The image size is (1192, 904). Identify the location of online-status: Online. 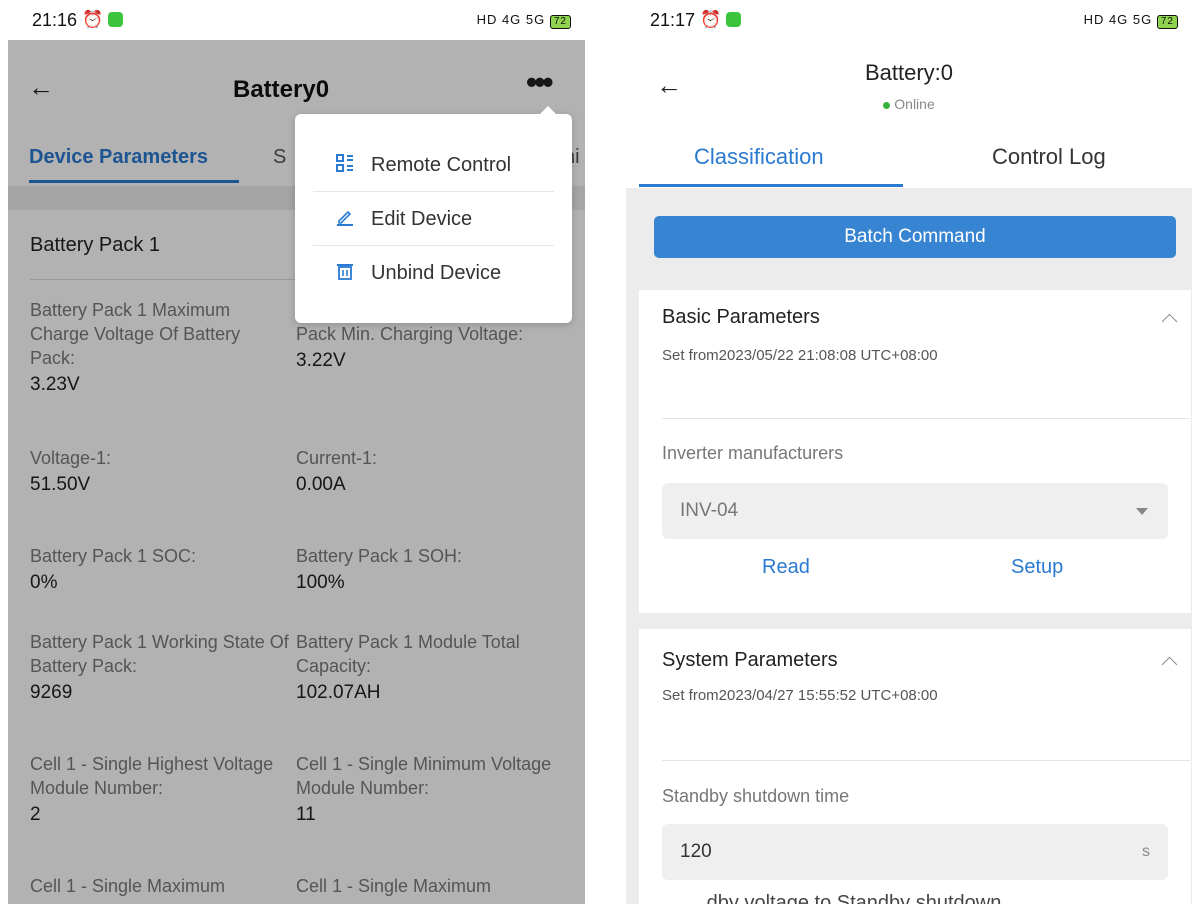
(909, 104).